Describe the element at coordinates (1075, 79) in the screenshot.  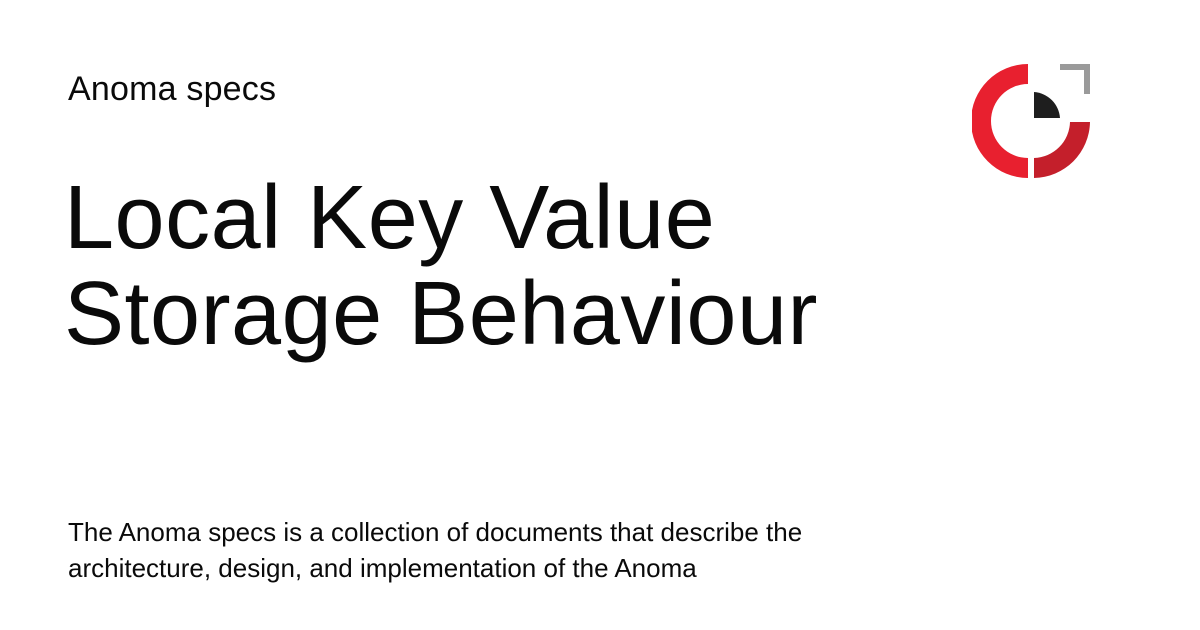
I see `logo-corner-shape` at that location.